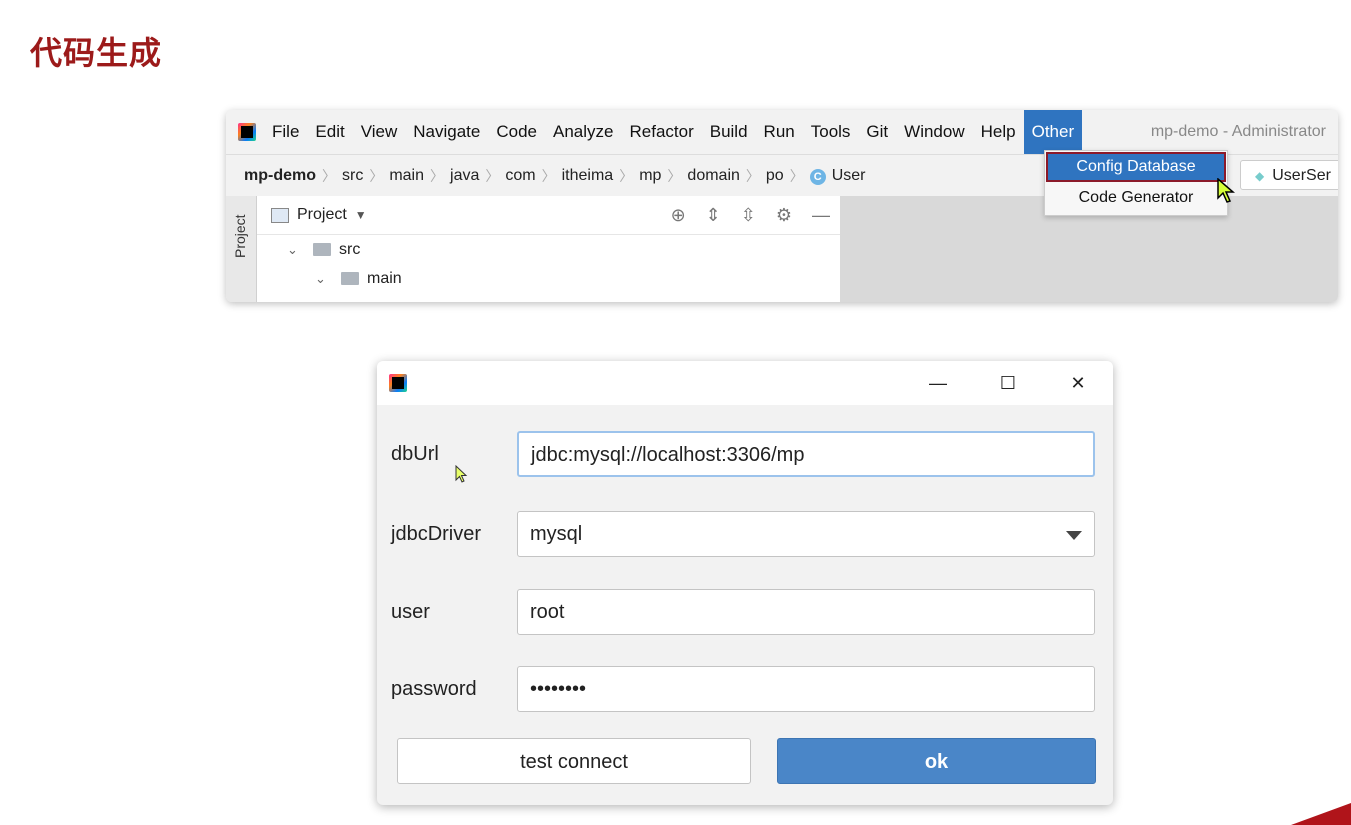 The image size is (1351, 825). I want to click on chevron-down-icon: ▼, so click(361, 215).